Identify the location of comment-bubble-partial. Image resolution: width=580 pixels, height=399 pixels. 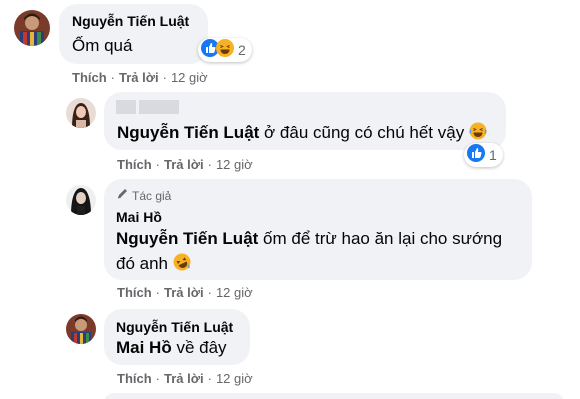
(334, 396).